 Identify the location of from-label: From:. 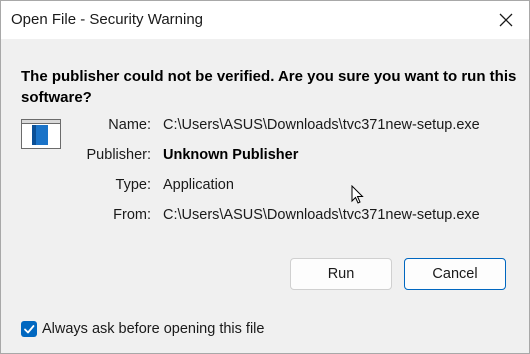
(132, 215).